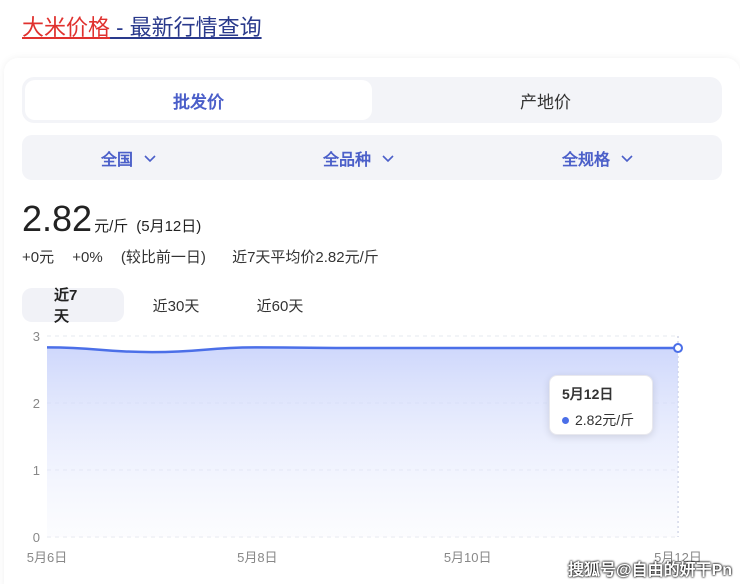 The width and height of the screenshot is (740, 584). I want to click on x-tick-label: 5月10日, so click(468, 557).